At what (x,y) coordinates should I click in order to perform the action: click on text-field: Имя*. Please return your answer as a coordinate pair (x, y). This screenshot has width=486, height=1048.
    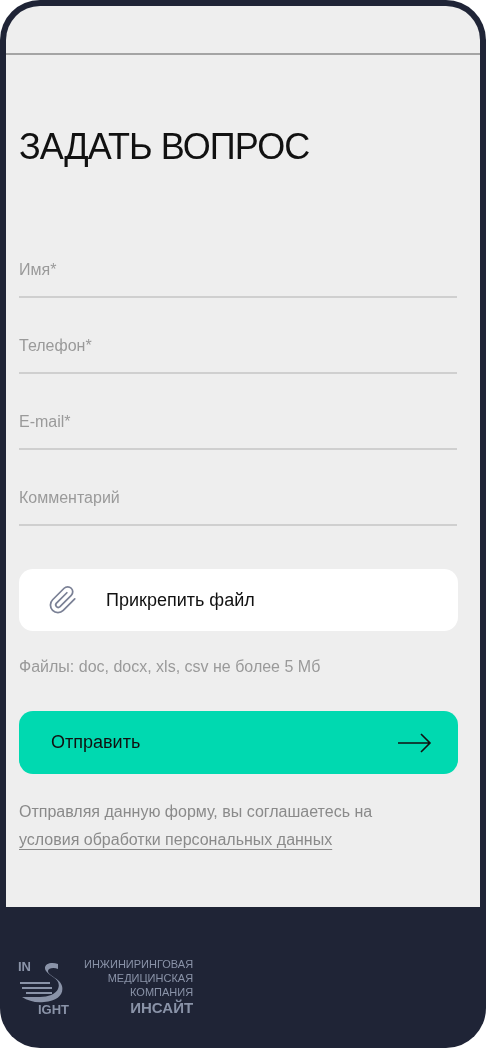
    Looking at the image, I should click on (238, 259).